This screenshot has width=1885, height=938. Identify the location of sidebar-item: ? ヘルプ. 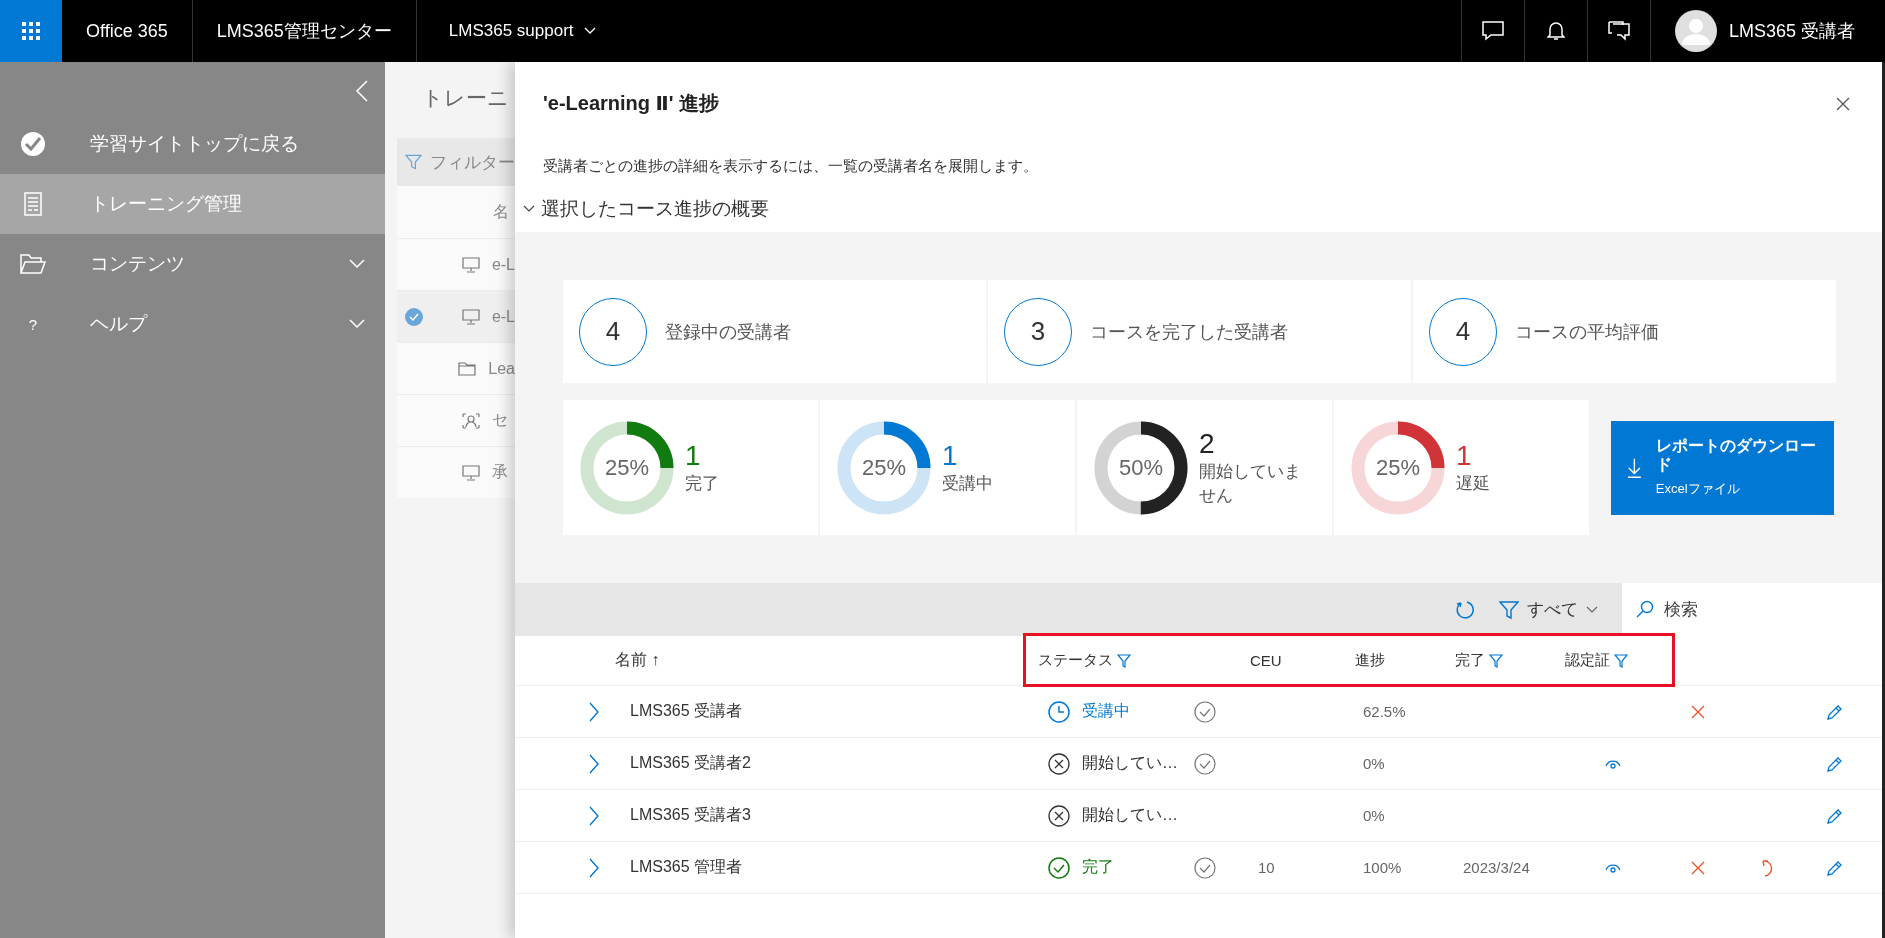
(192, 324).